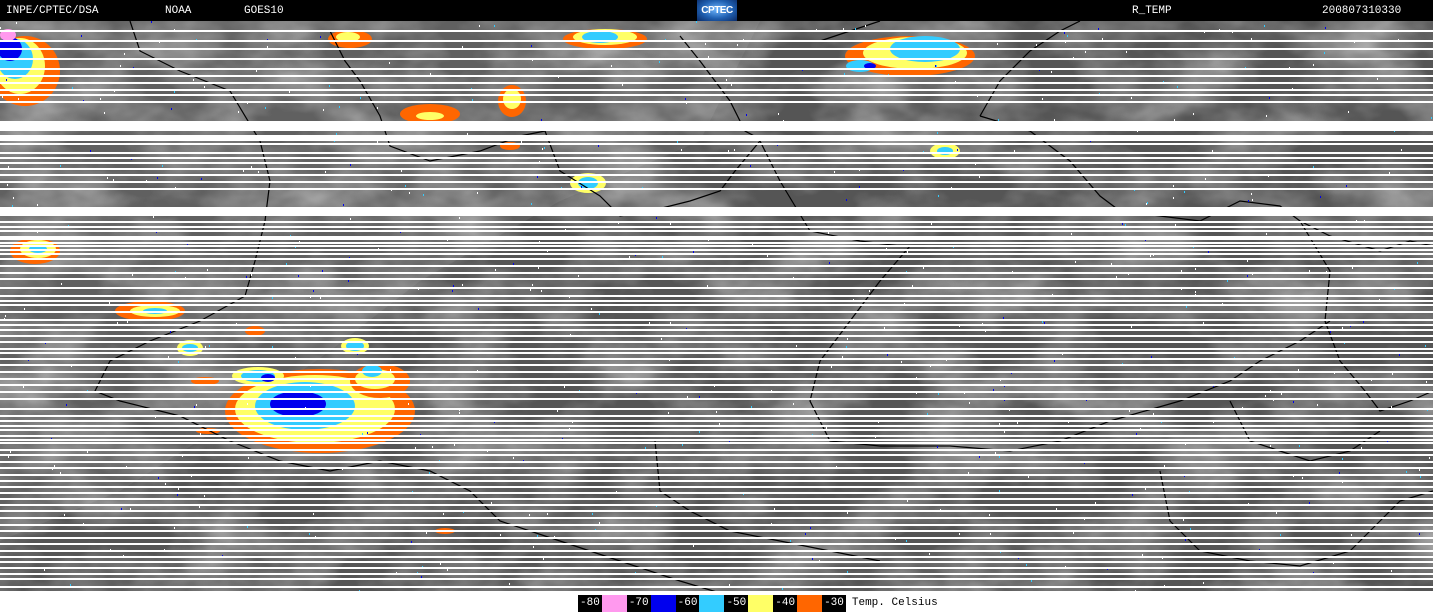  What do you see at coordinates (638, 603) in the screenshot?
I see `legend-value: -70` at bounding box center [638, 603].